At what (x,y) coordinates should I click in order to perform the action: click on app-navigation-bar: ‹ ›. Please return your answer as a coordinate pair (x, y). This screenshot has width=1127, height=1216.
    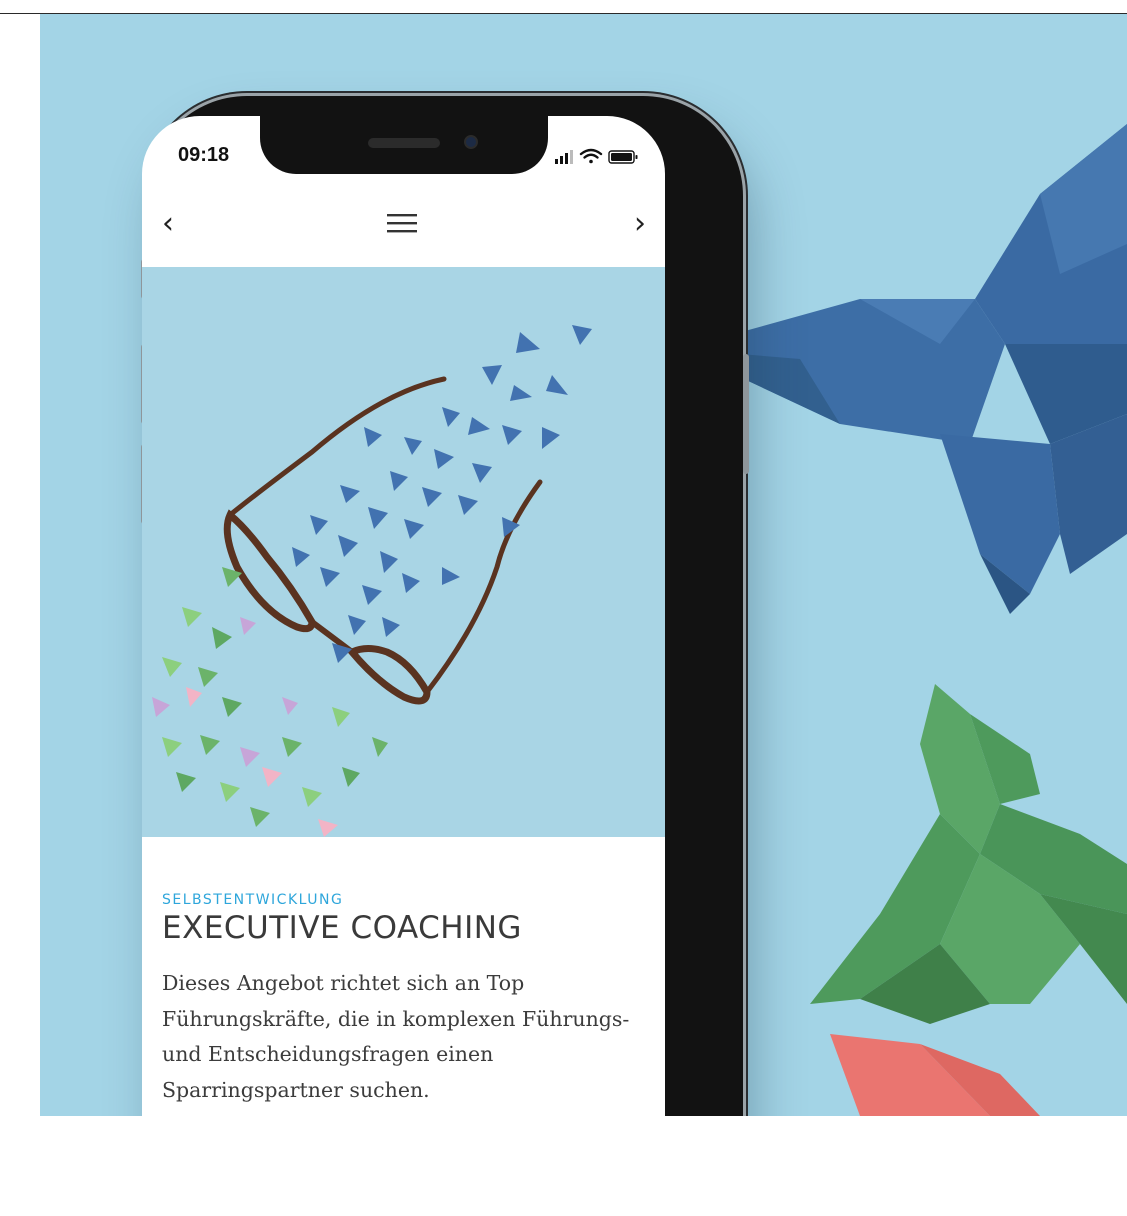
    Looking at the image, I should click on (403, 223).